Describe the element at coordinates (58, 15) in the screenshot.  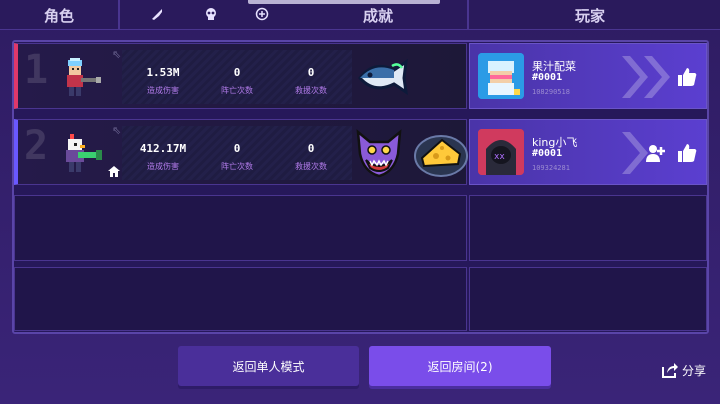
I see `column-role: 角色` at that location.